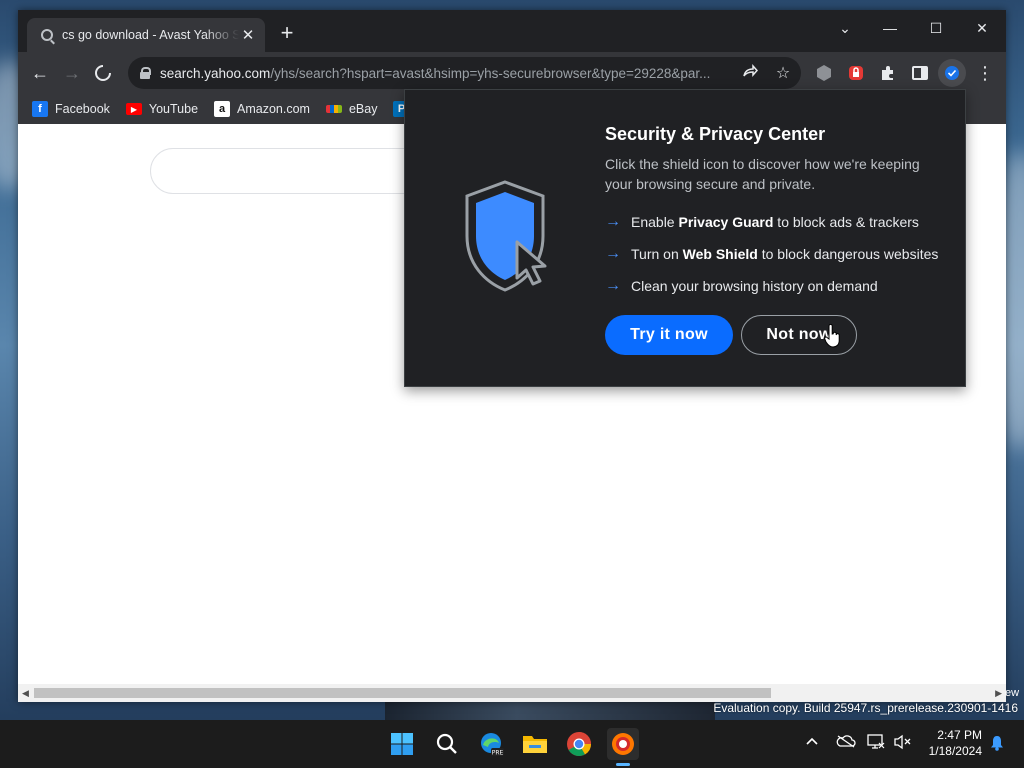 The width and height of the screenshot is (1024, 768). I want to click on avast-browser-app, so click(623, 744).